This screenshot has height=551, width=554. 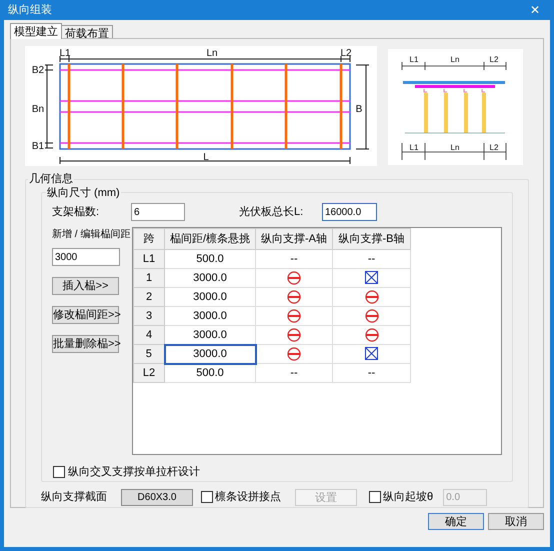 I want to click on field-label: 光伏板总长L:, so click(x=271, y=212).